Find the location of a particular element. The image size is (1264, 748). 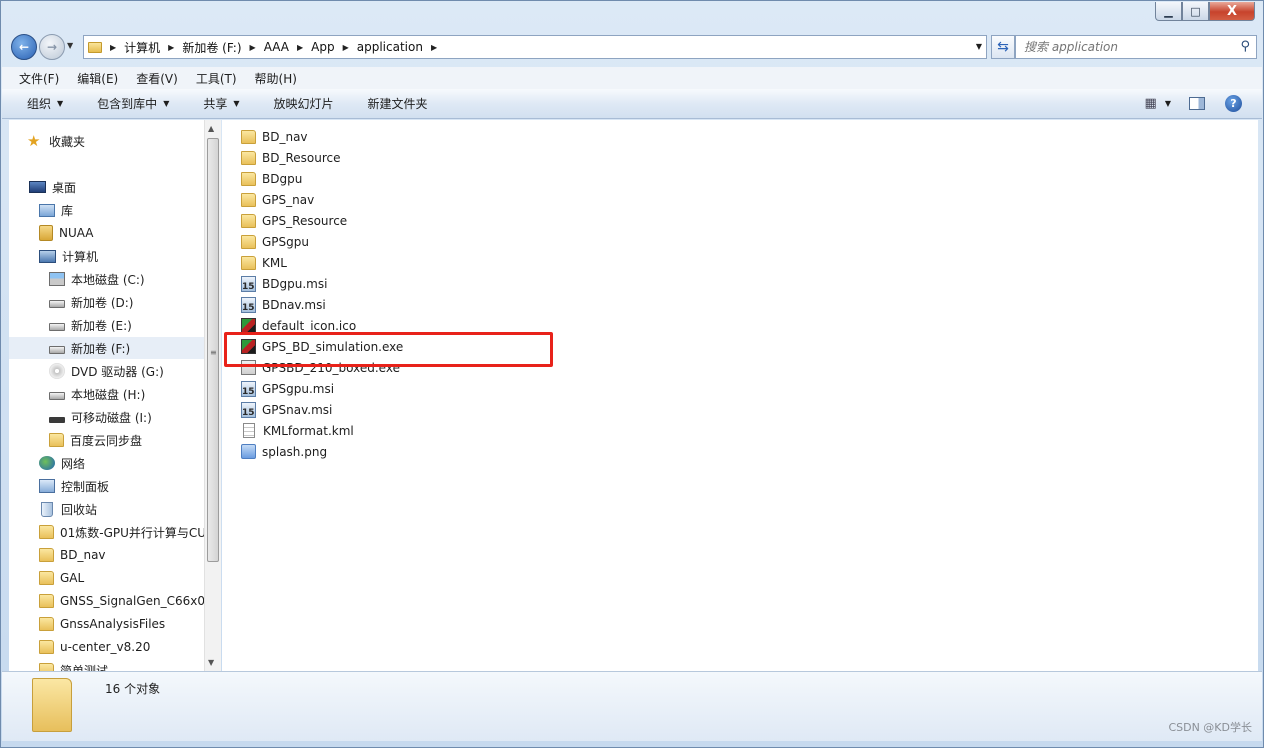

minimize-button: ▁ is located at coordinates (1168, 11).